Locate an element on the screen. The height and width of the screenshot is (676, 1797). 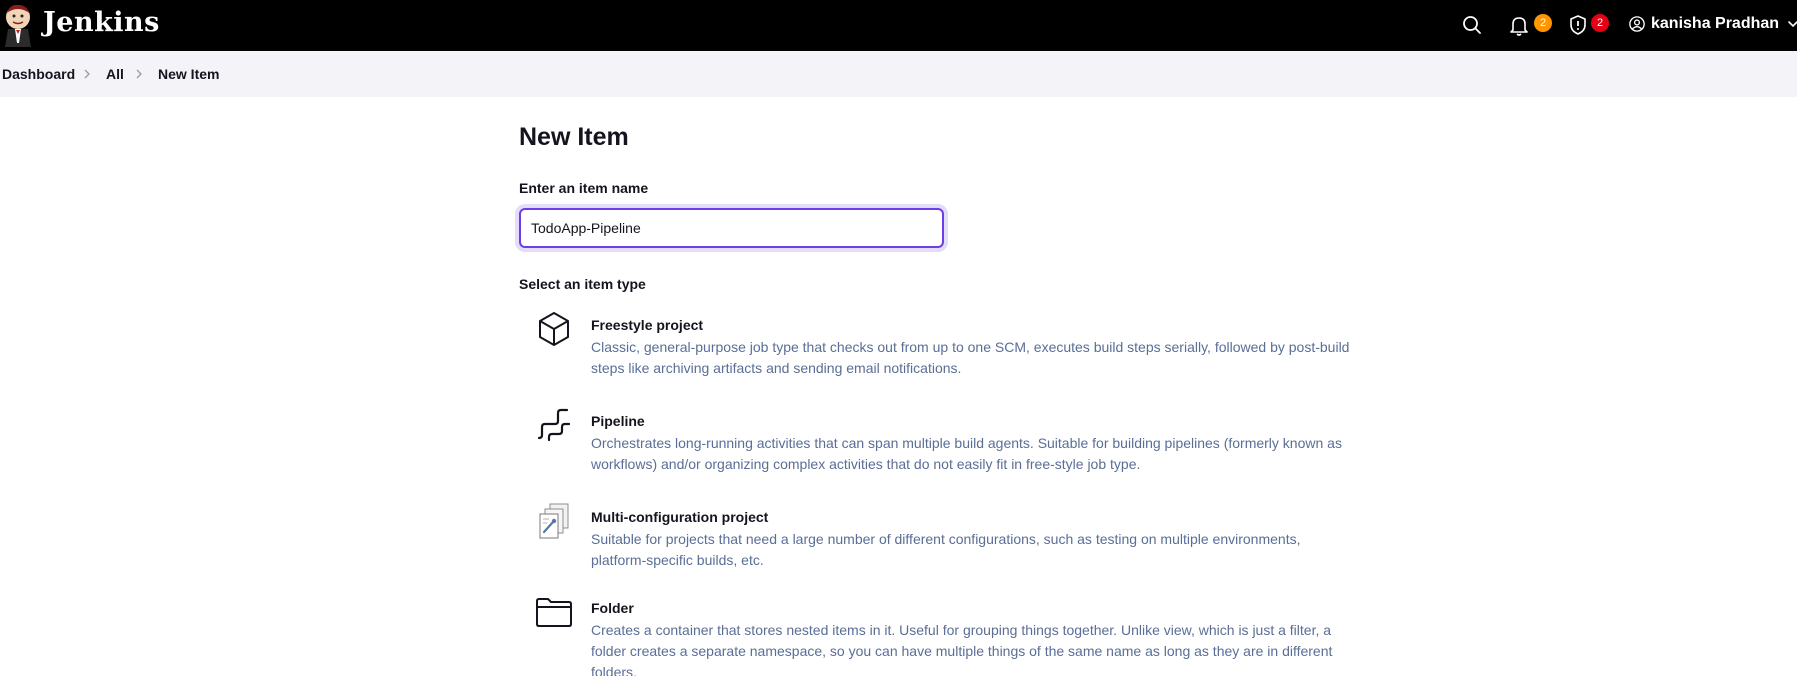
item-name-label: Enter an item name is located at coordinates (584, 188).